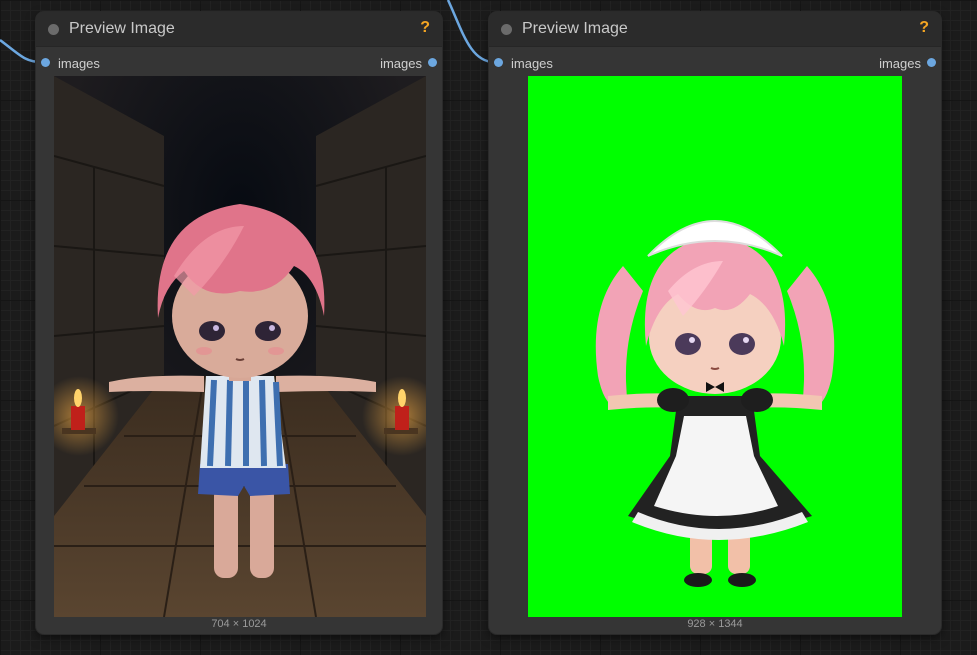 This screenshot has height=655, width=977. I want to click on wire-to-right-node, so click(470, 32).